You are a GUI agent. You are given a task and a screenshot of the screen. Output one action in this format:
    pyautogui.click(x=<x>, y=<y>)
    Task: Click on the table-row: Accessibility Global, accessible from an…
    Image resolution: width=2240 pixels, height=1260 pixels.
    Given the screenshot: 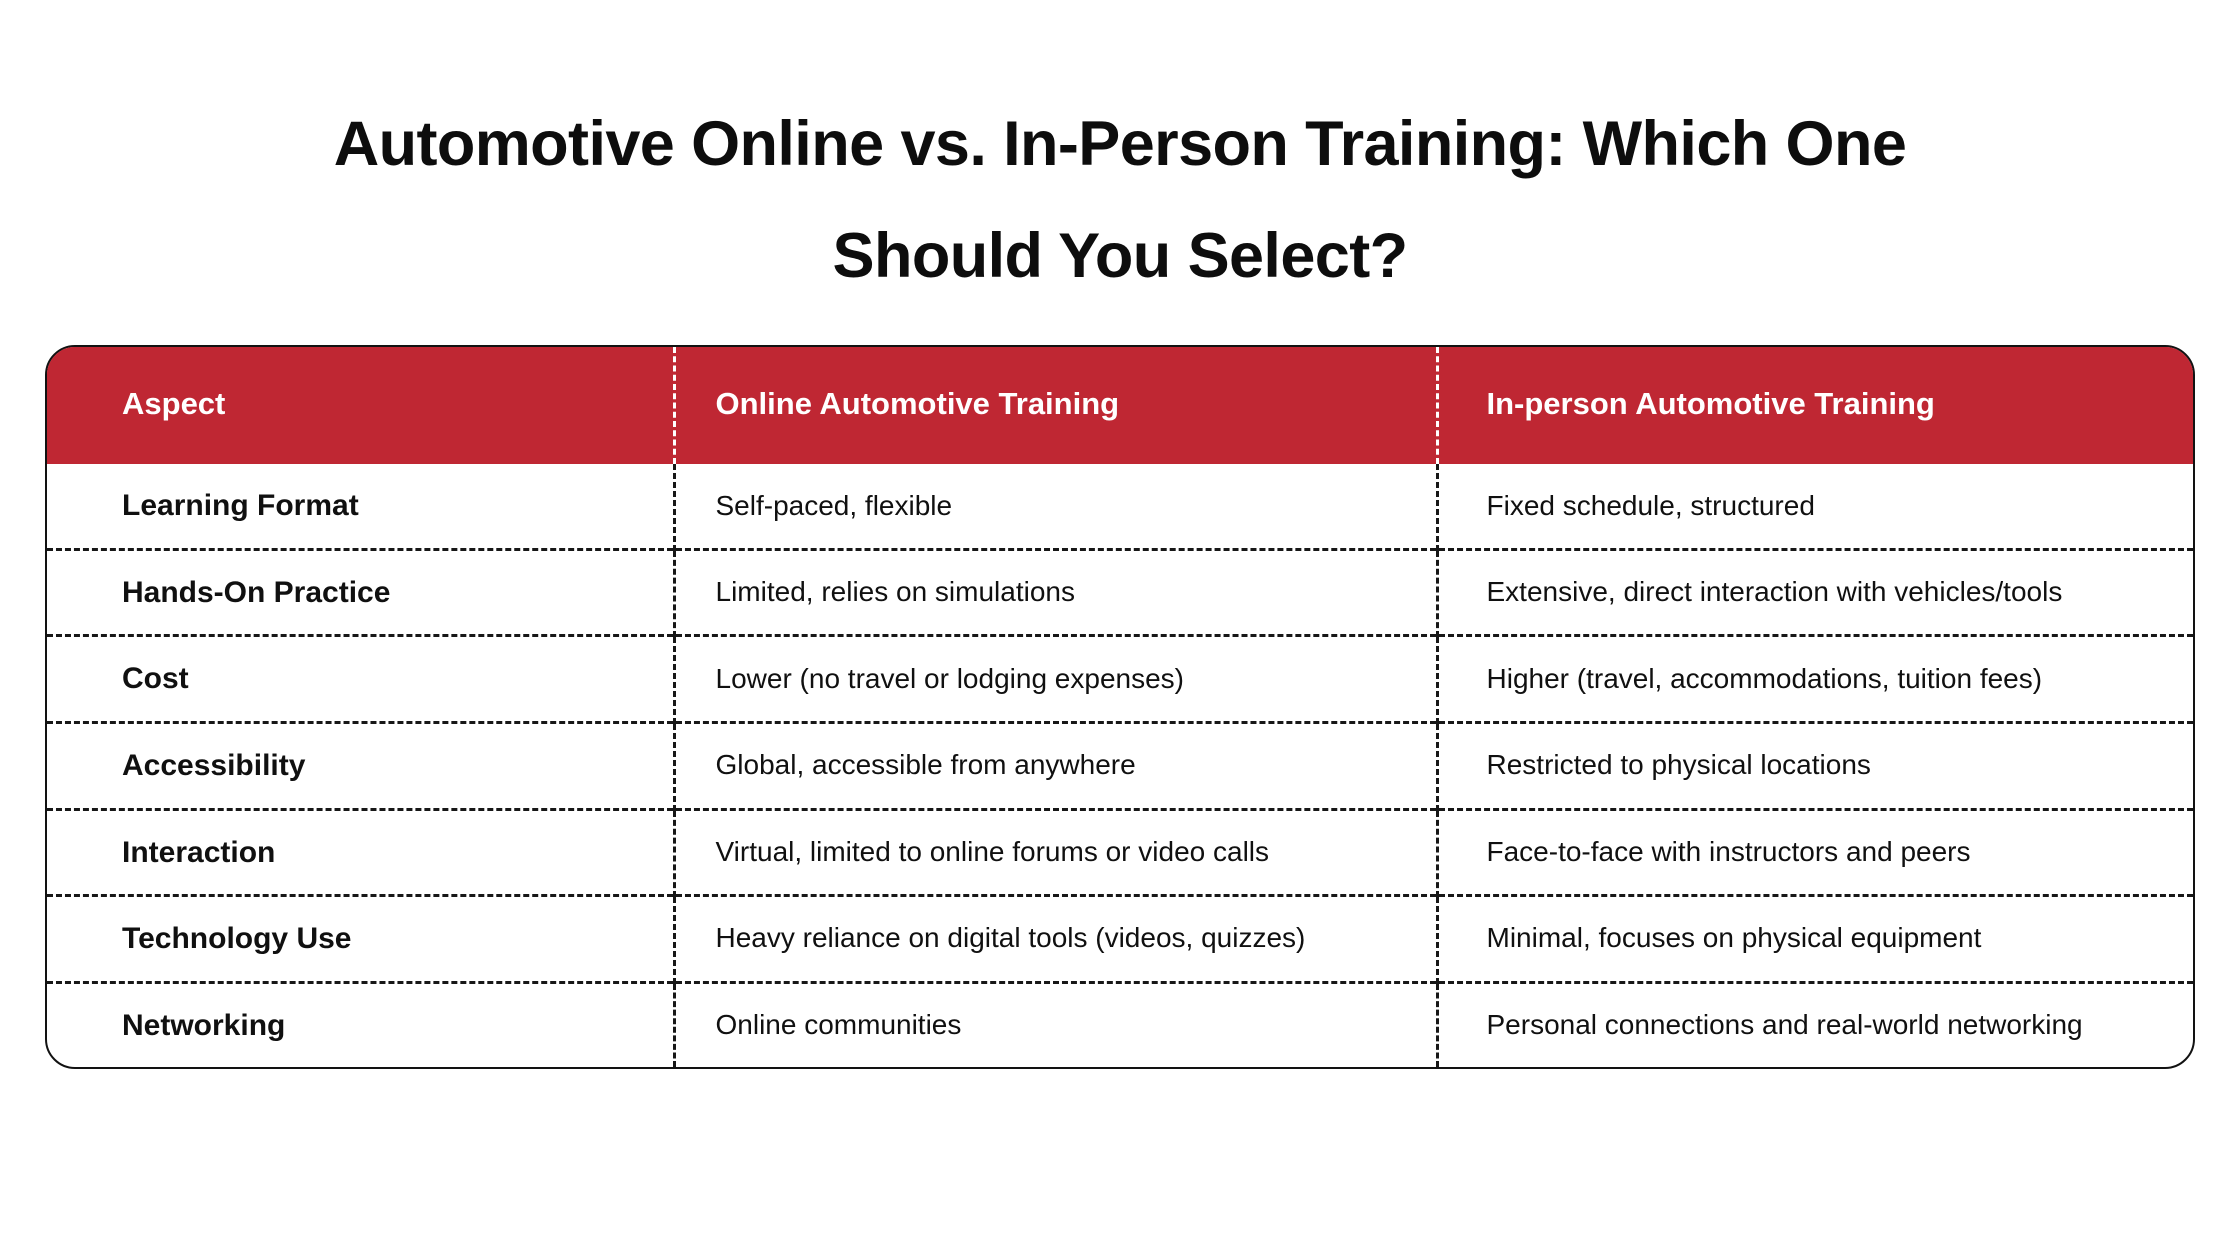 What is the action you would take?
    pyautogui.click(x=1120, y=765)
    